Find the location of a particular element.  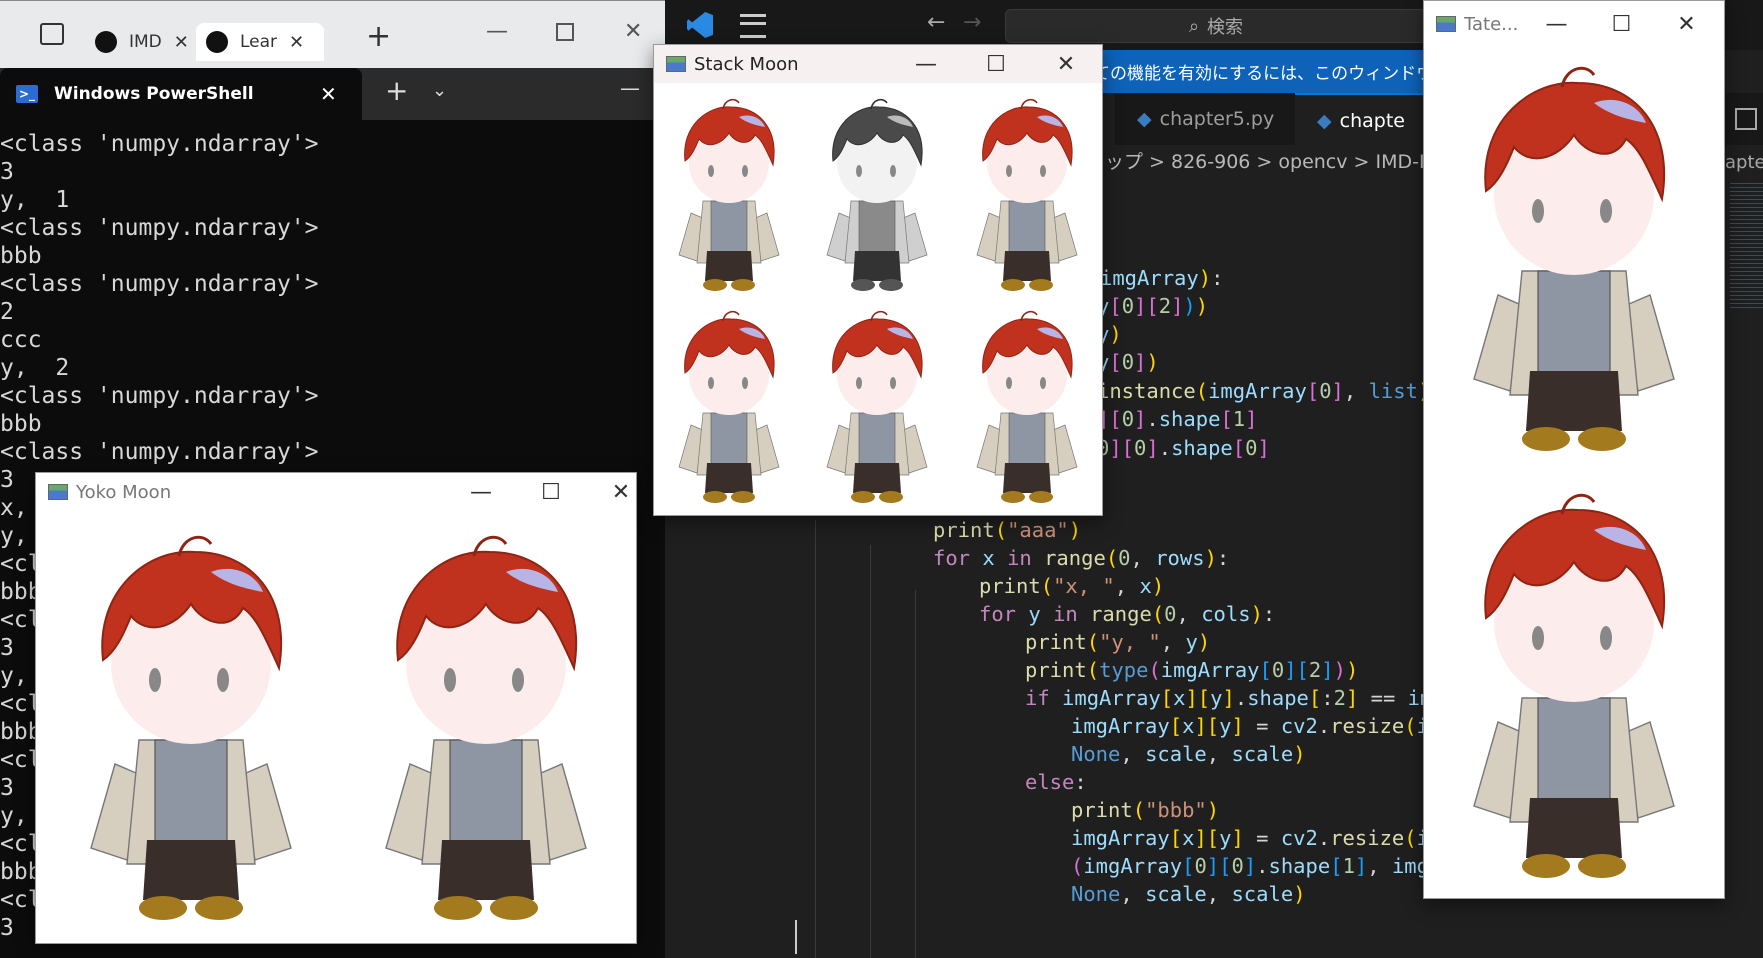

tab-label: chapte is located at coordinates (1372, 121).